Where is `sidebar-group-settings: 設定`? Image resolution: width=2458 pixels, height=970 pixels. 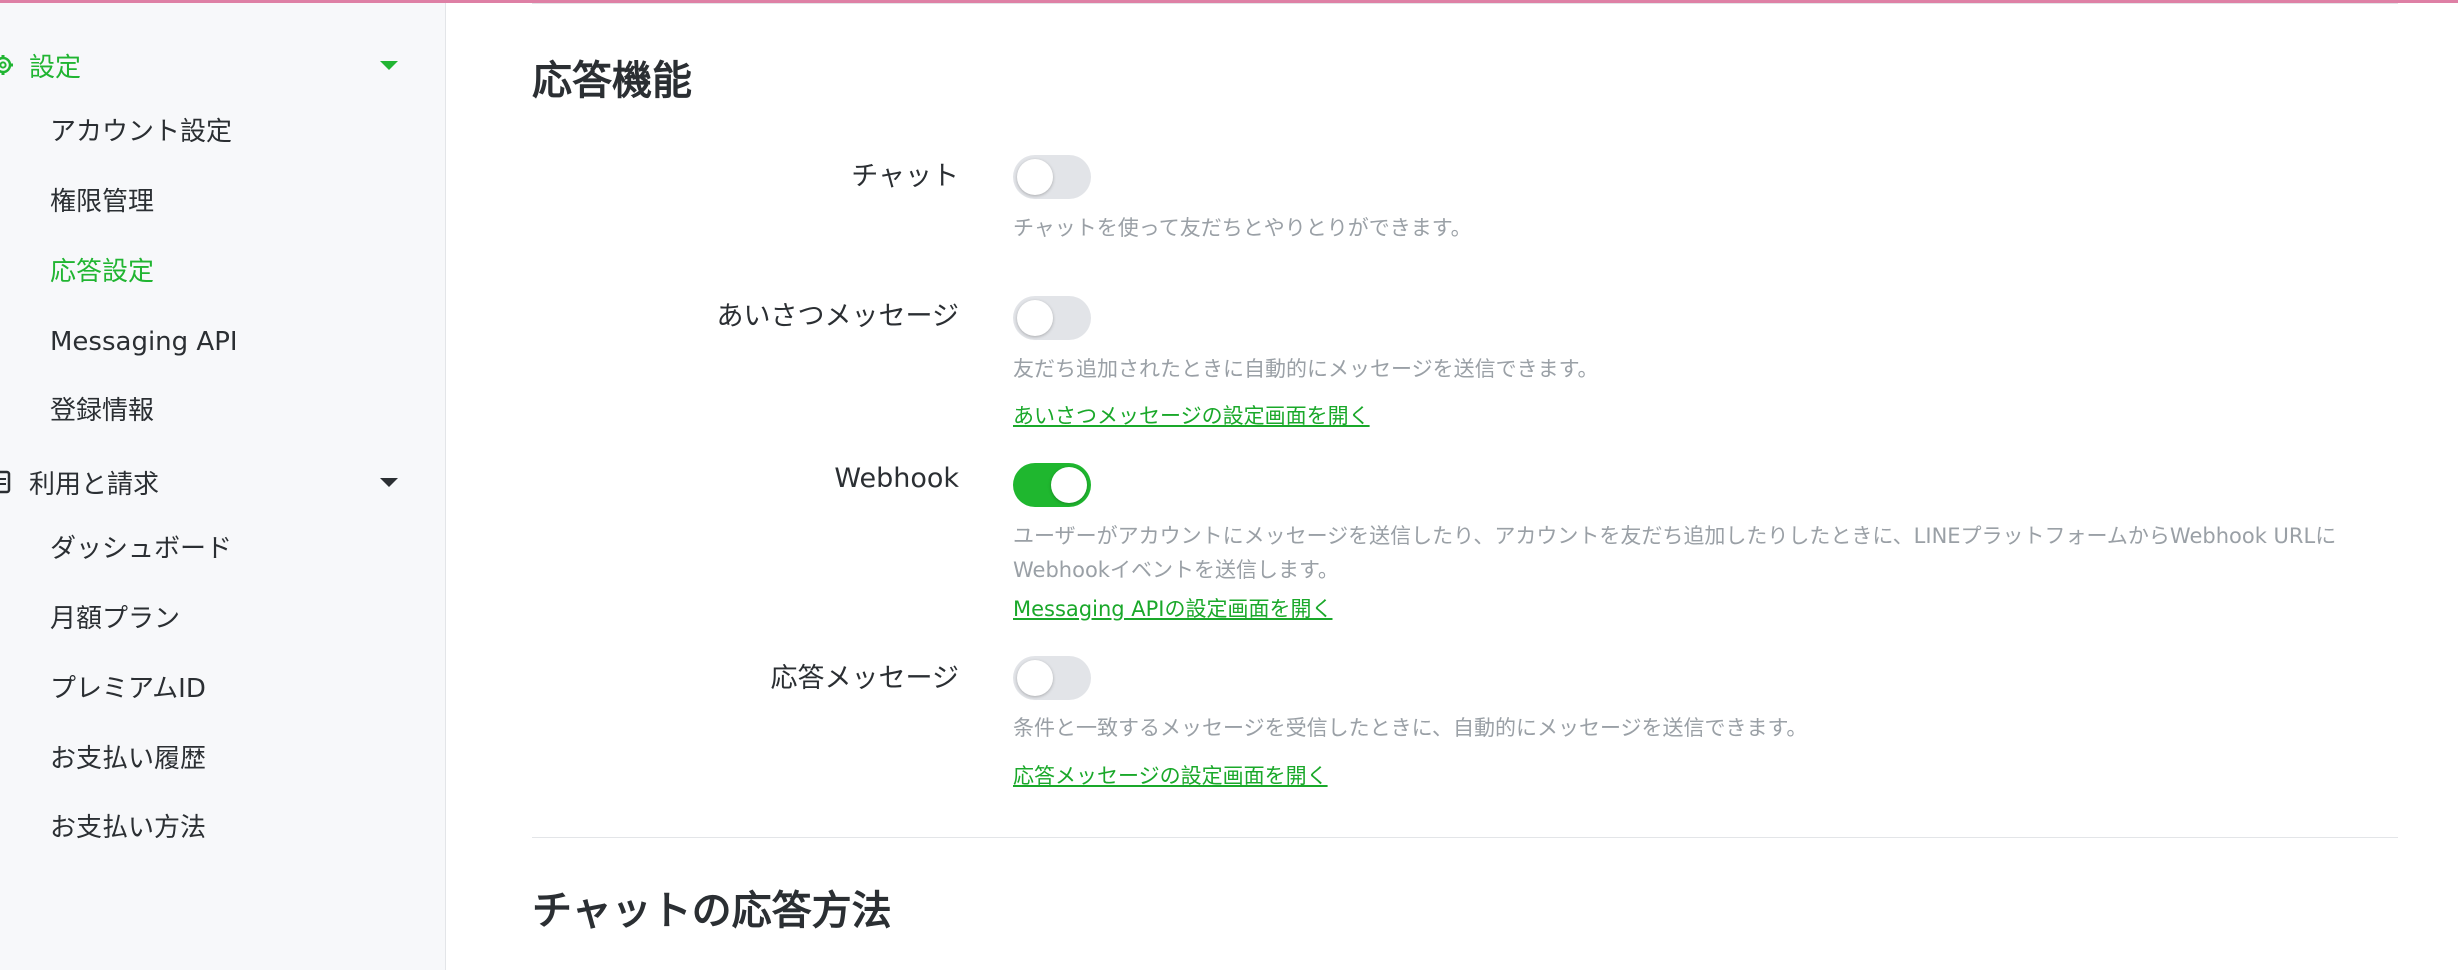 sidebar-group-settings: 設定 is located at coordinates (222, 65).